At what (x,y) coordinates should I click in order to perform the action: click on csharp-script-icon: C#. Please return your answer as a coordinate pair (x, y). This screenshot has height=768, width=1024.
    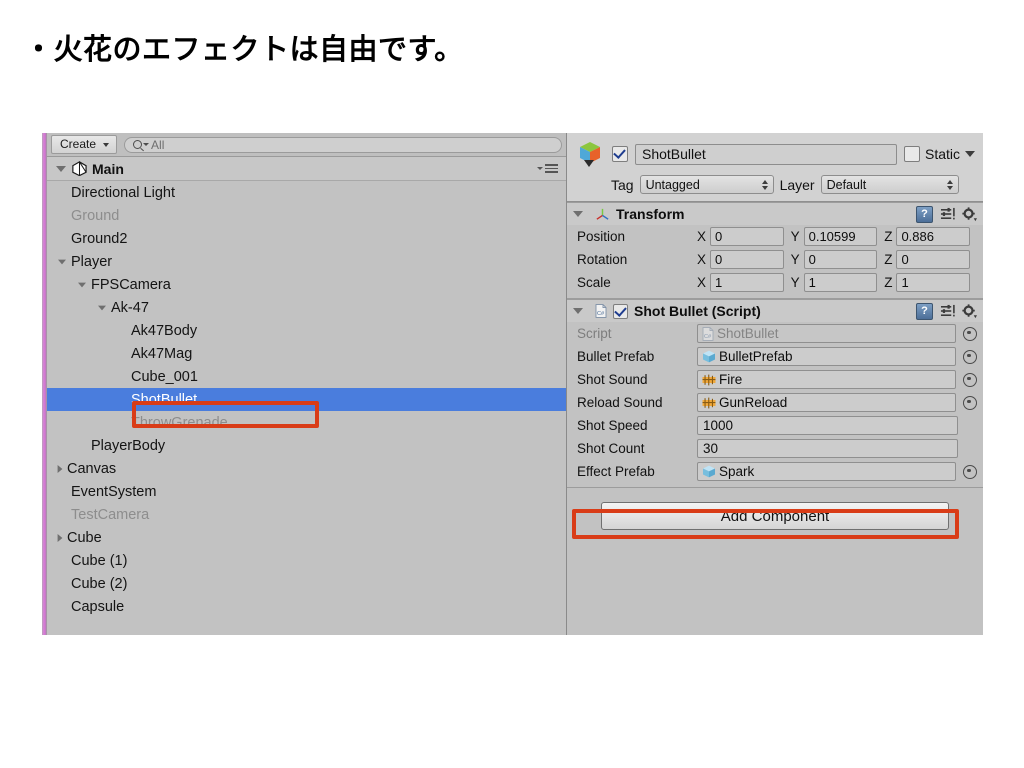
    Looking at the image, I should click on (601, 311).